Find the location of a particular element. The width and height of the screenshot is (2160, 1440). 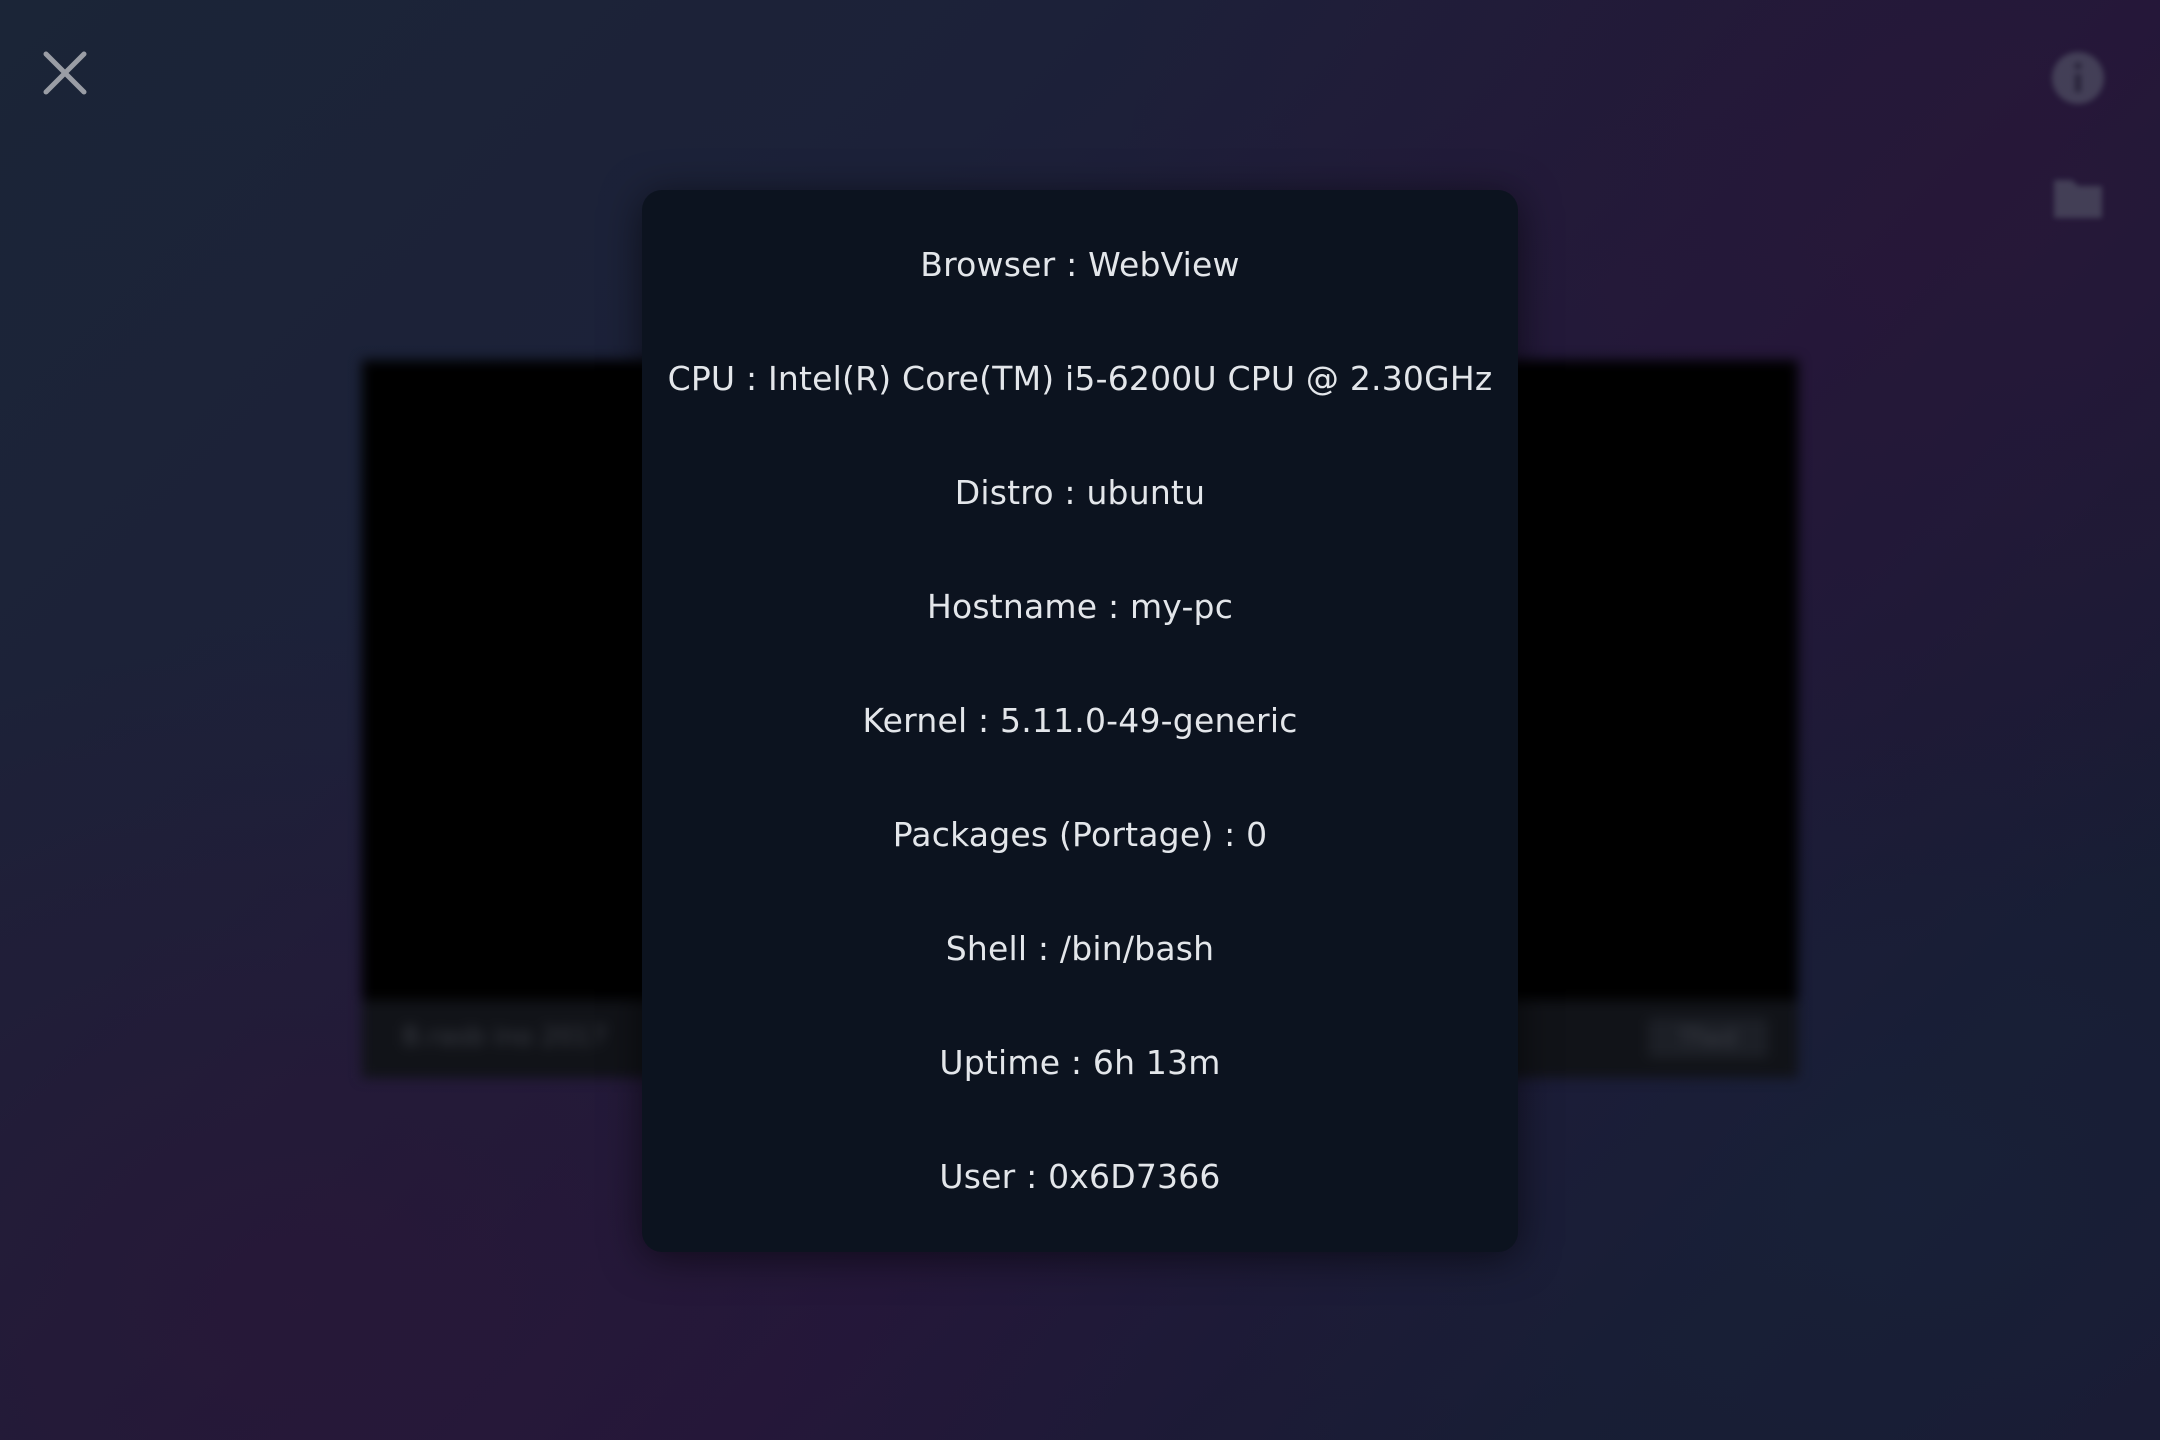

folder-button is located at coordinates (2078, 198).